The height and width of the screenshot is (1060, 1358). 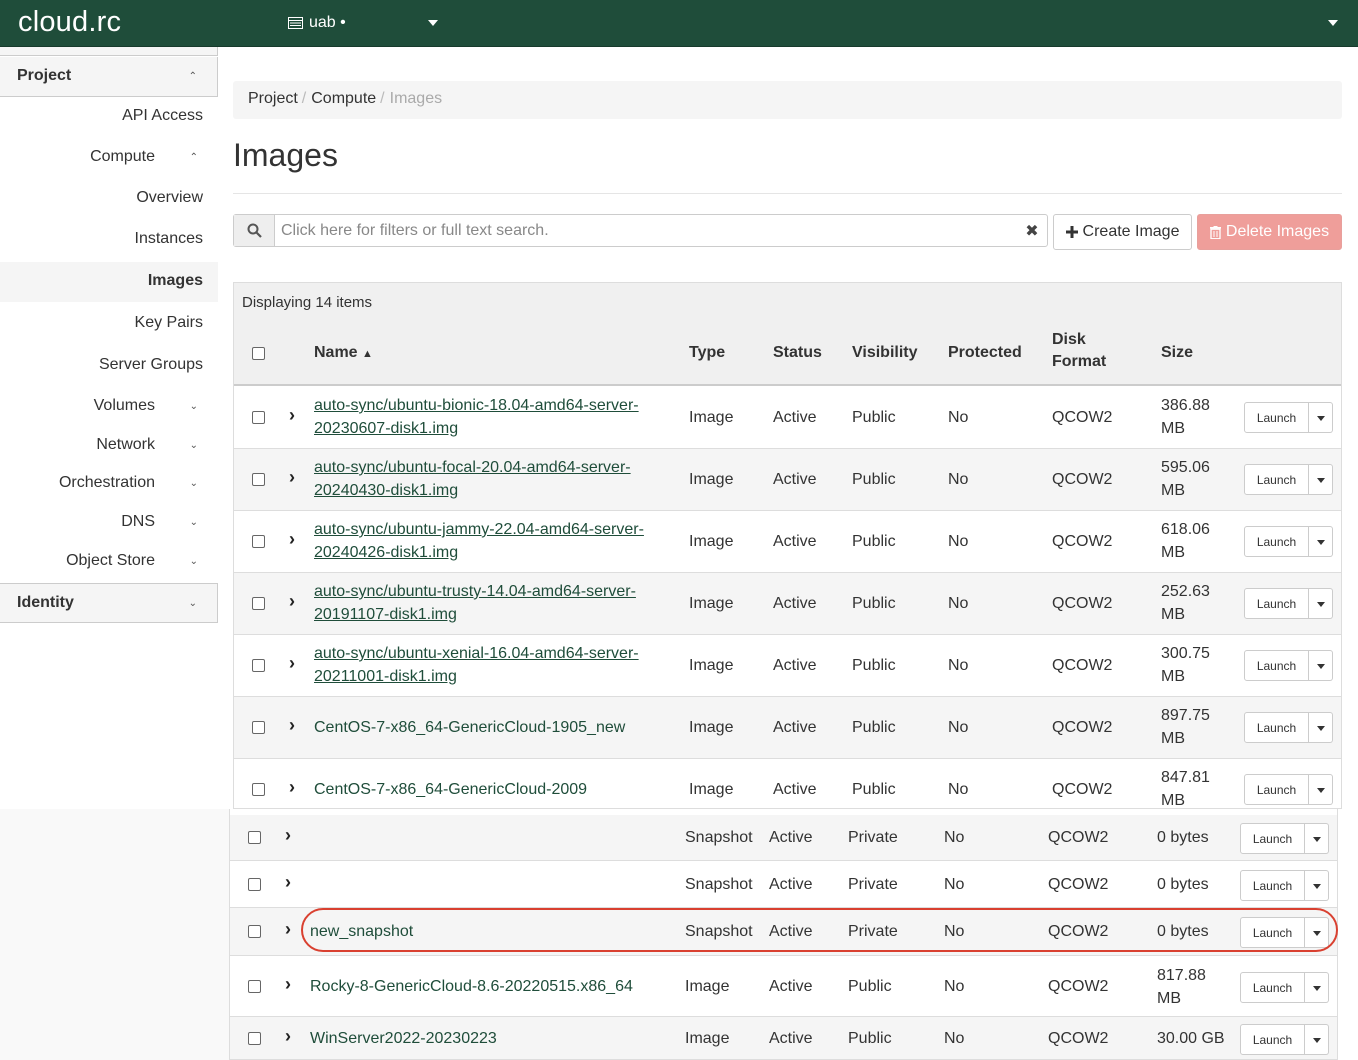 What do you see at coordinates (1333, 23) in the screenshot?
I see `user-menu-caret-icon` at bounding box center [1333, 23].